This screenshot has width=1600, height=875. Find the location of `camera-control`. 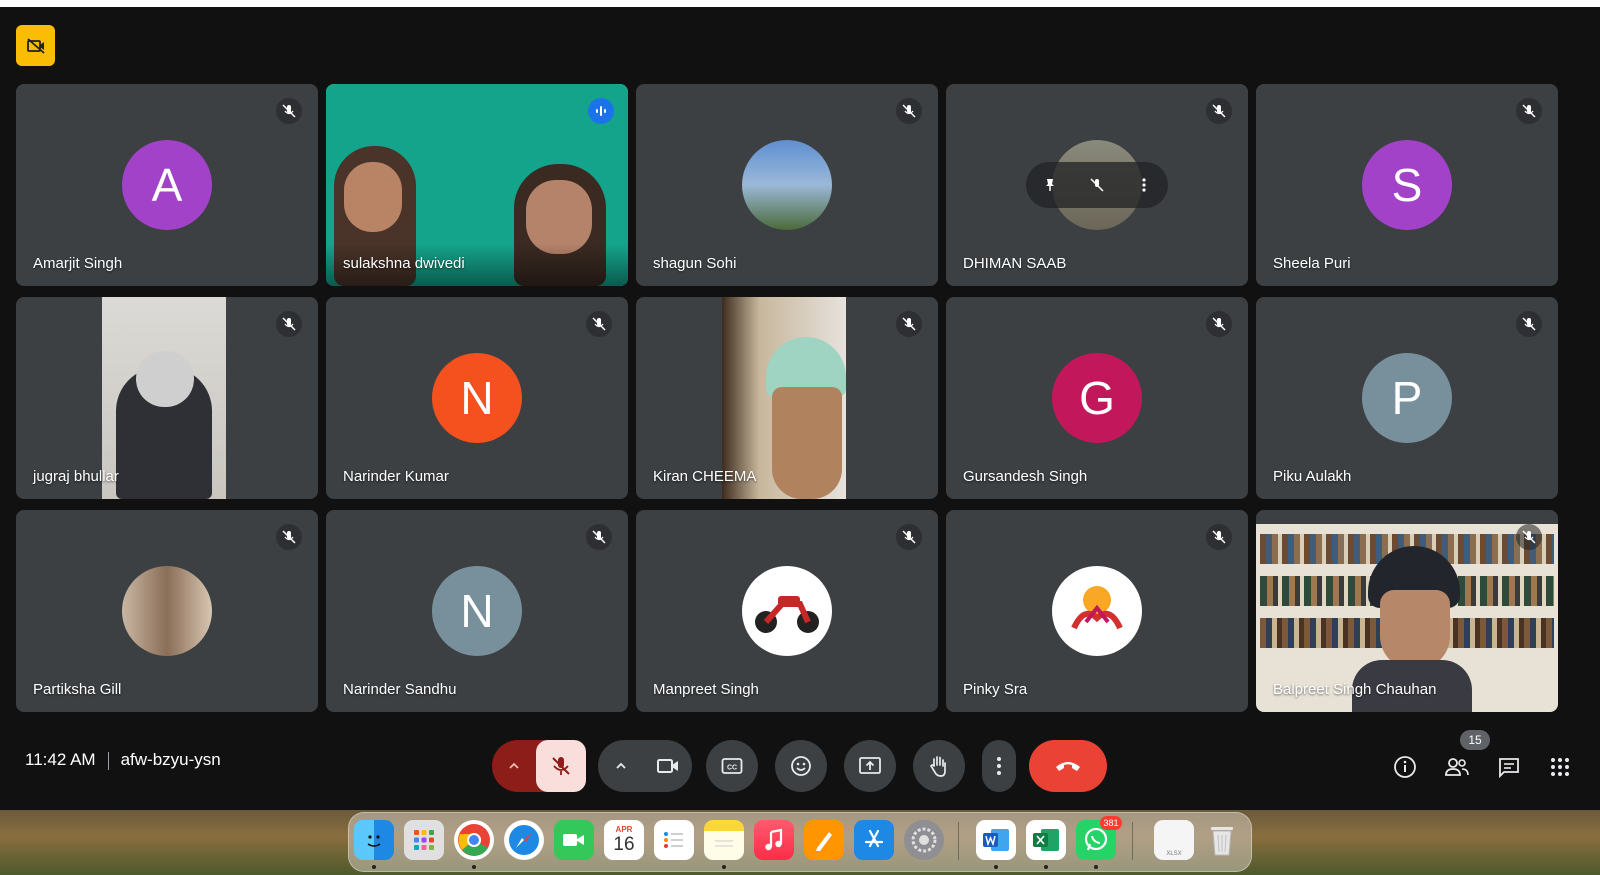

camera-control is located at coordinates (645, 766).